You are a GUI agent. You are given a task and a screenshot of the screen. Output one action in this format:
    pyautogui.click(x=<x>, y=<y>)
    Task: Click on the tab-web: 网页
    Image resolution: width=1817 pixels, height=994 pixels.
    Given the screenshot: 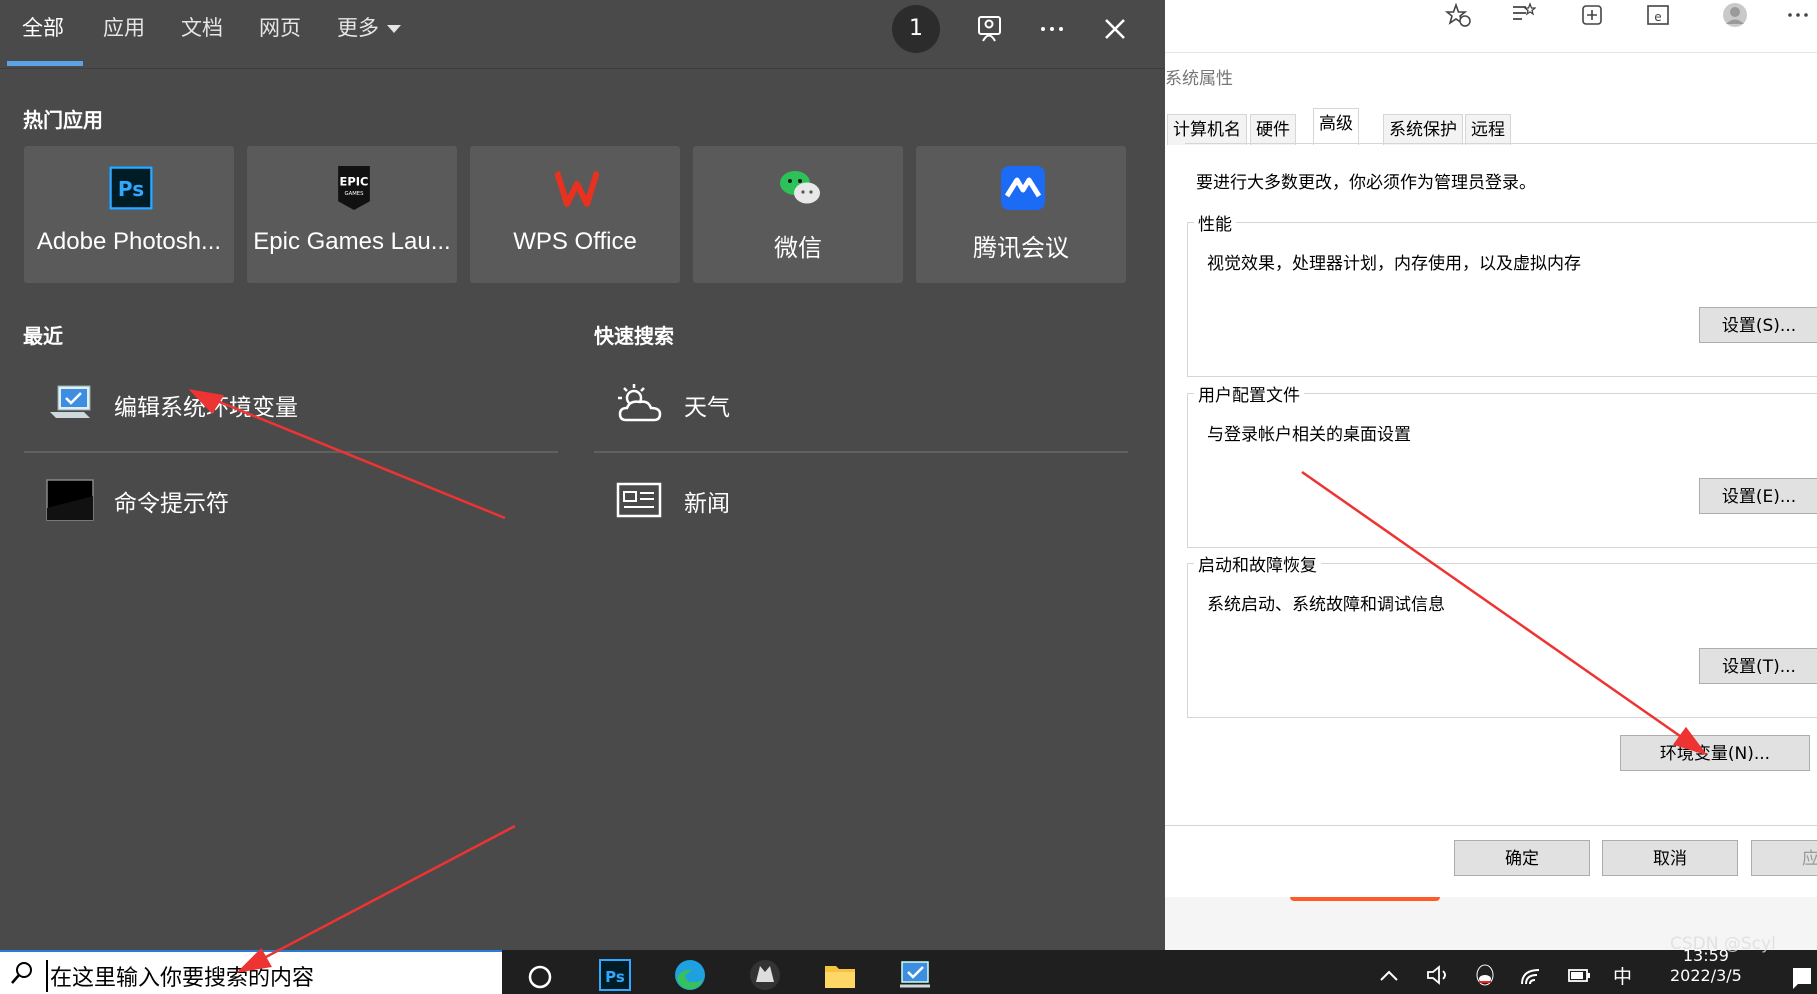 What is the action you would take?
    pyautogui.click(x=280, y=27)
    